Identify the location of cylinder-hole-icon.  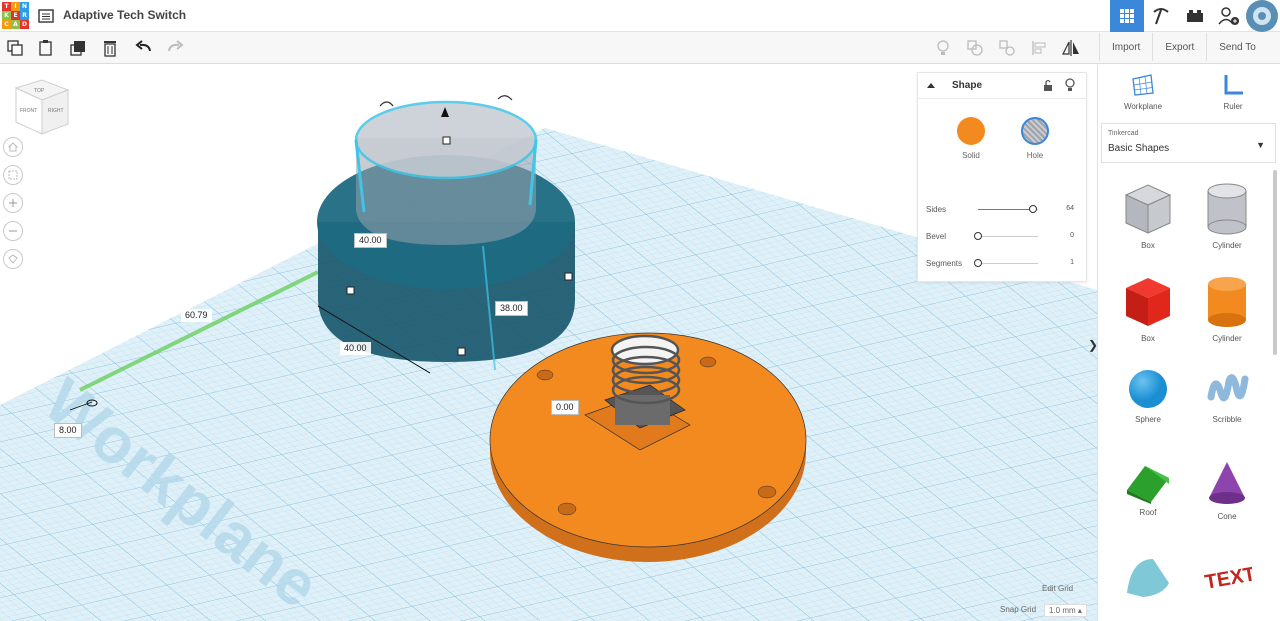
(1227, 209).